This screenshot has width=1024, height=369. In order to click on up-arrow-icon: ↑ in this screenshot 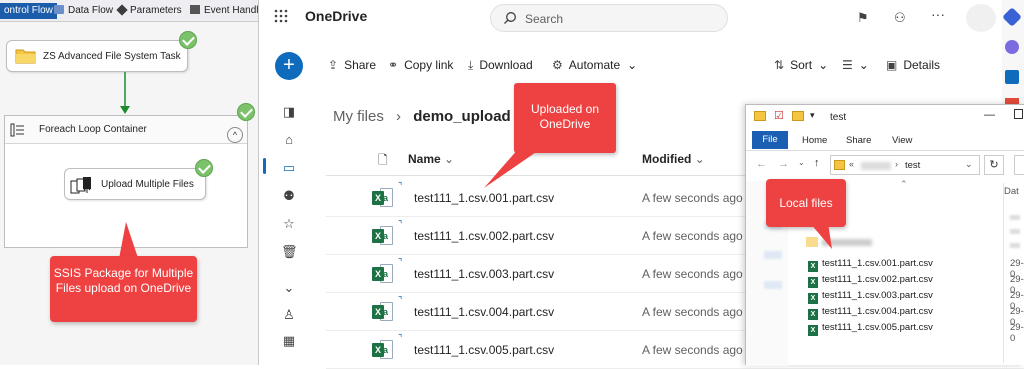, I will do `click(817, 163)`.